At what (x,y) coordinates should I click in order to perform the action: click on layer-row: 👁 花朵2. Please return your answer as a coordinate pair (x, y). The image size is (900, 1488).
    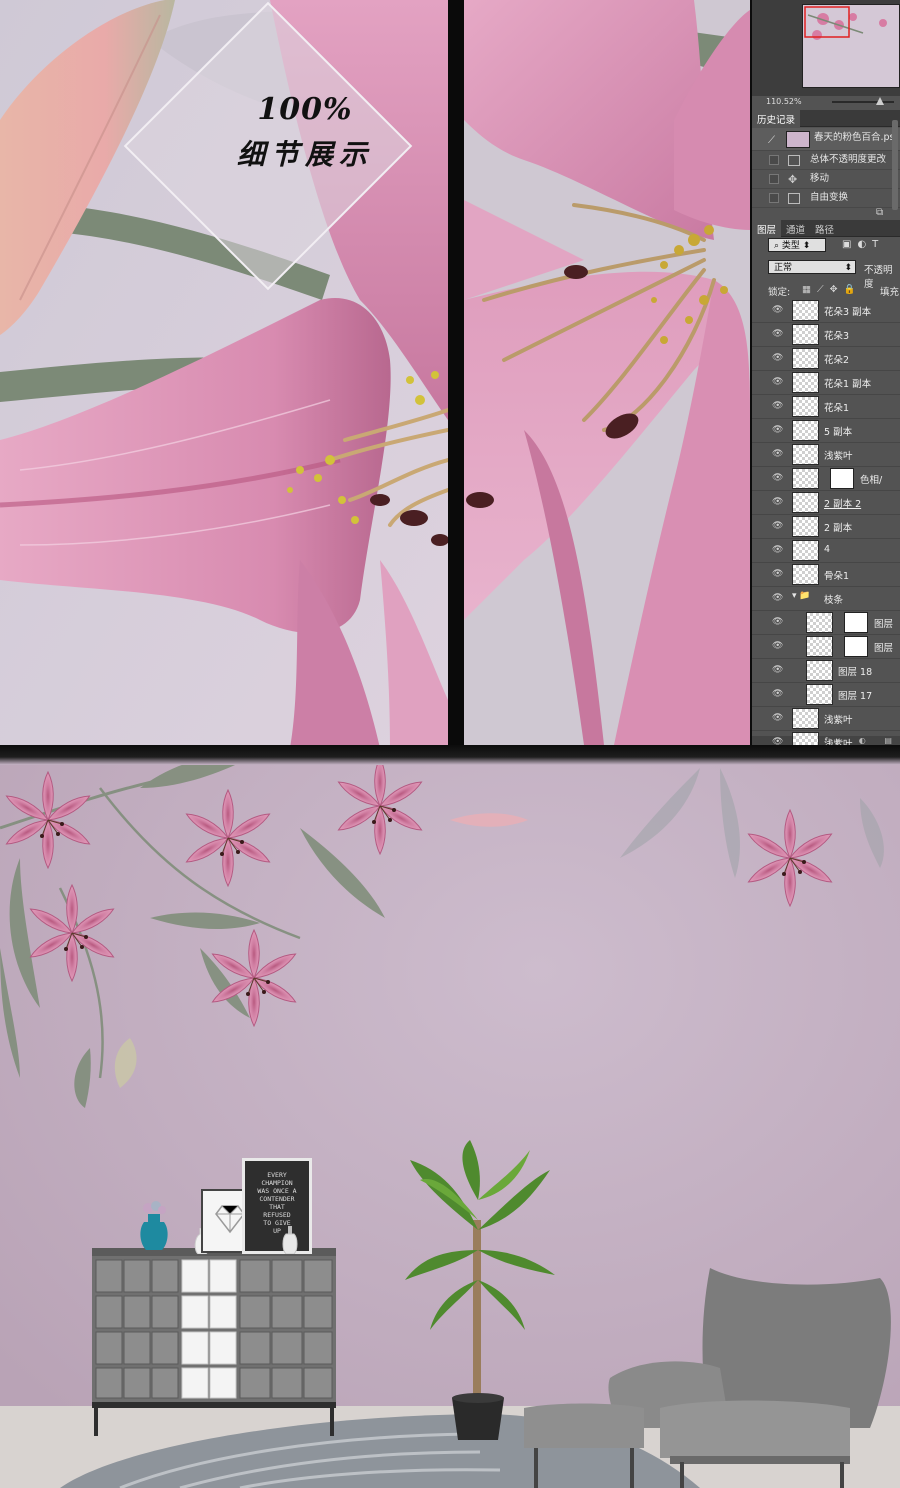
    Looking at the image, I should click on (826, 358).